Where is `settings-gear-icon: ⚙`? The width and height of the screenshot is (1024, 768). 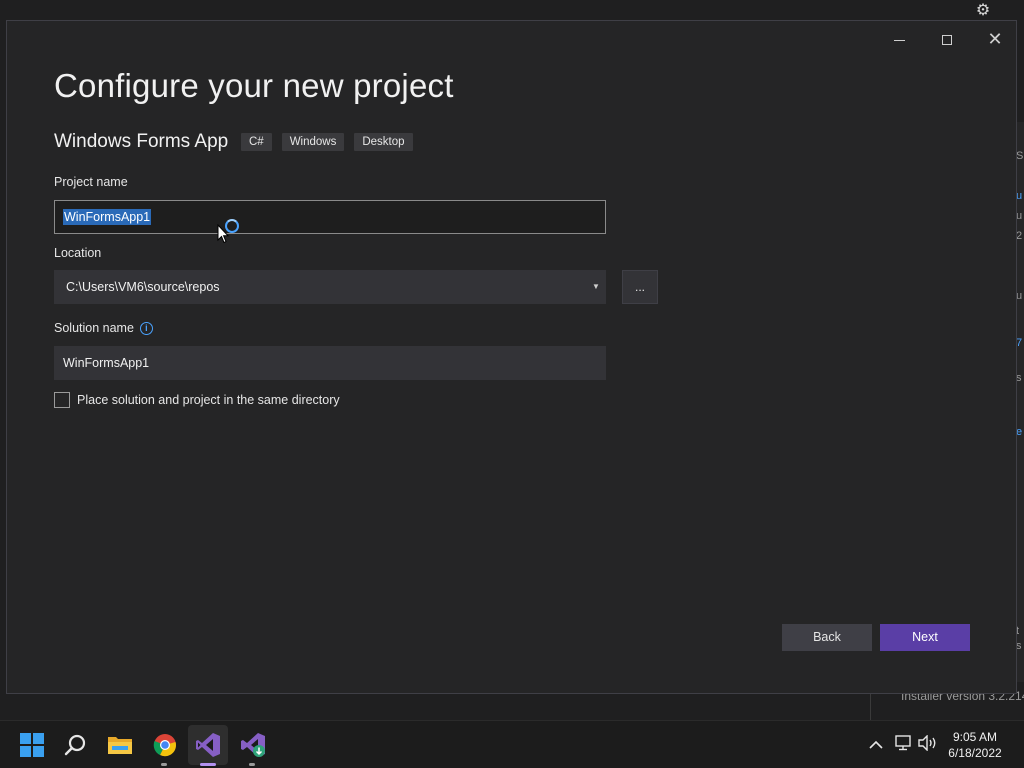 settings-gear-icon: ⚙ is located at coordinates (983, 11).